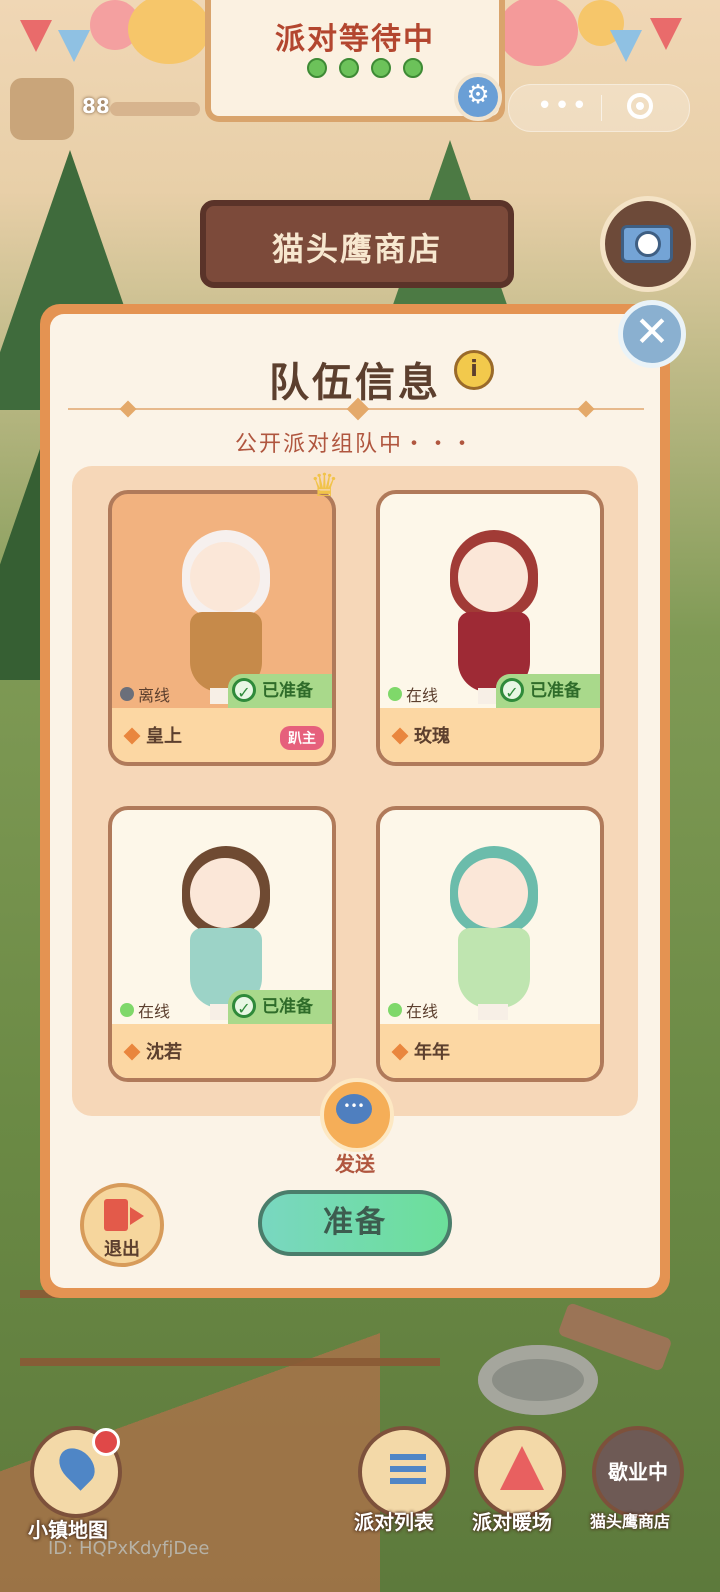 The height and width of the screenshot is (1592, 720). What do you see at coordinates (404, 1472) in the screenshot?
I see `party-list-button` at bounding box center [404, 1472].